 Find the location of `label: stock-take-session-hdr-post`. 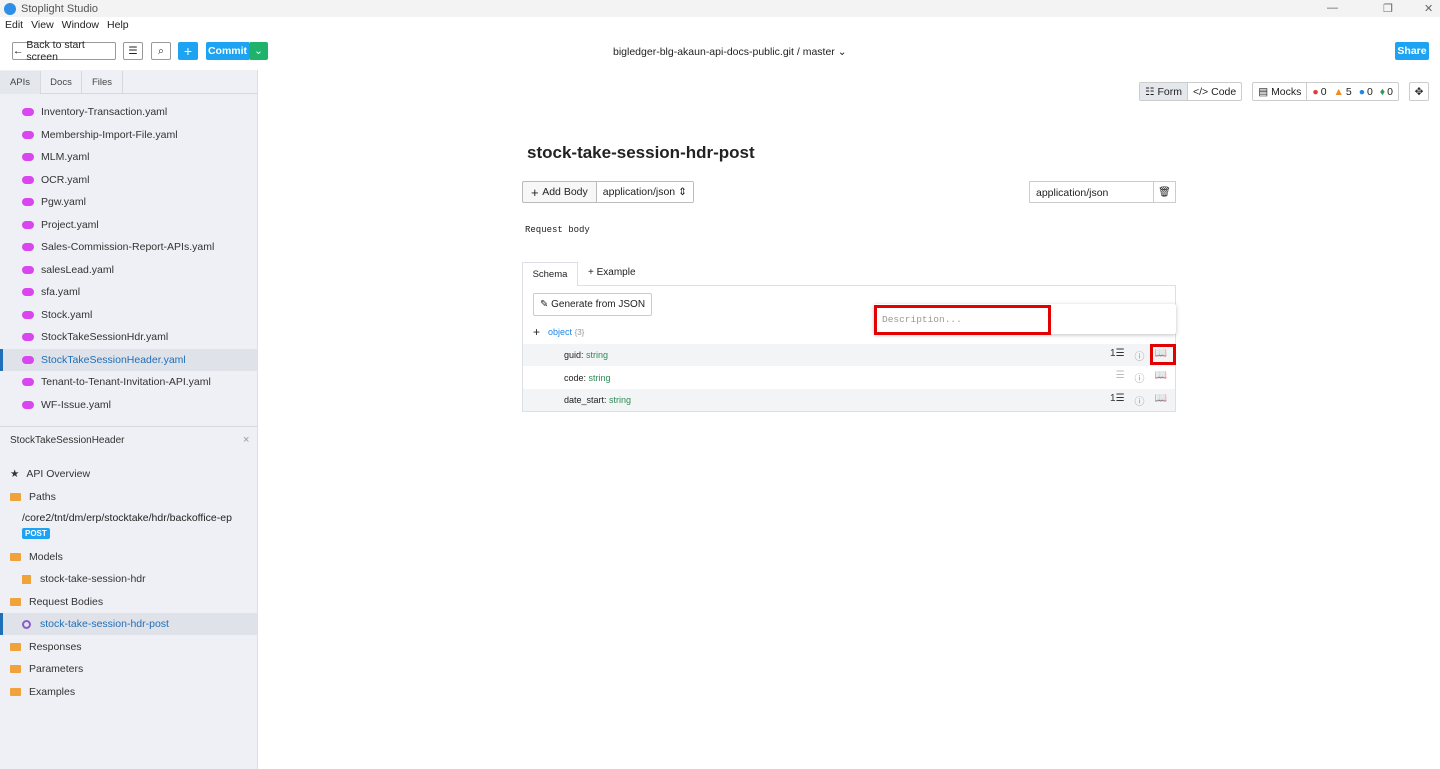

label: stock-take-session-hdr-post is located at coordinates (104, 624).